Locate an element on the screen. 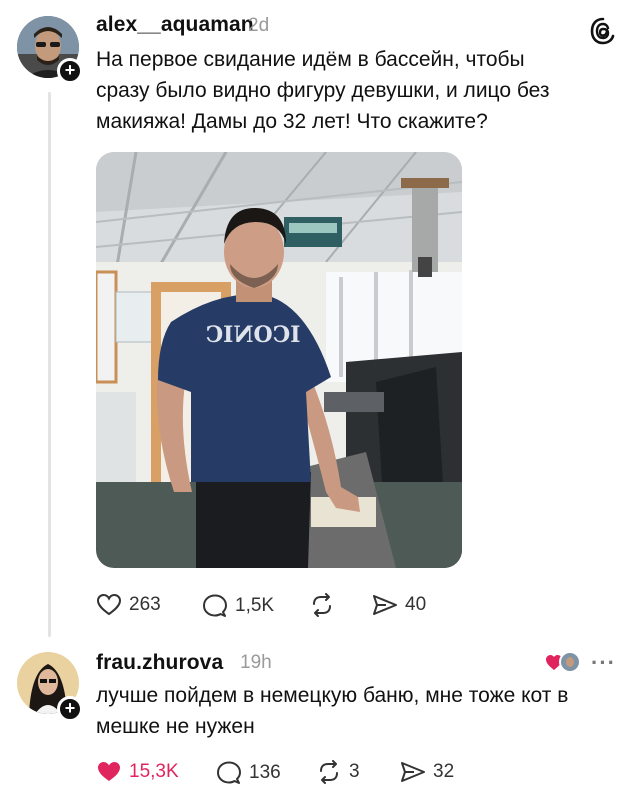 This screenshot has height=807, width=640. more-options-icon: ··· is located at coordinates (603, 663).